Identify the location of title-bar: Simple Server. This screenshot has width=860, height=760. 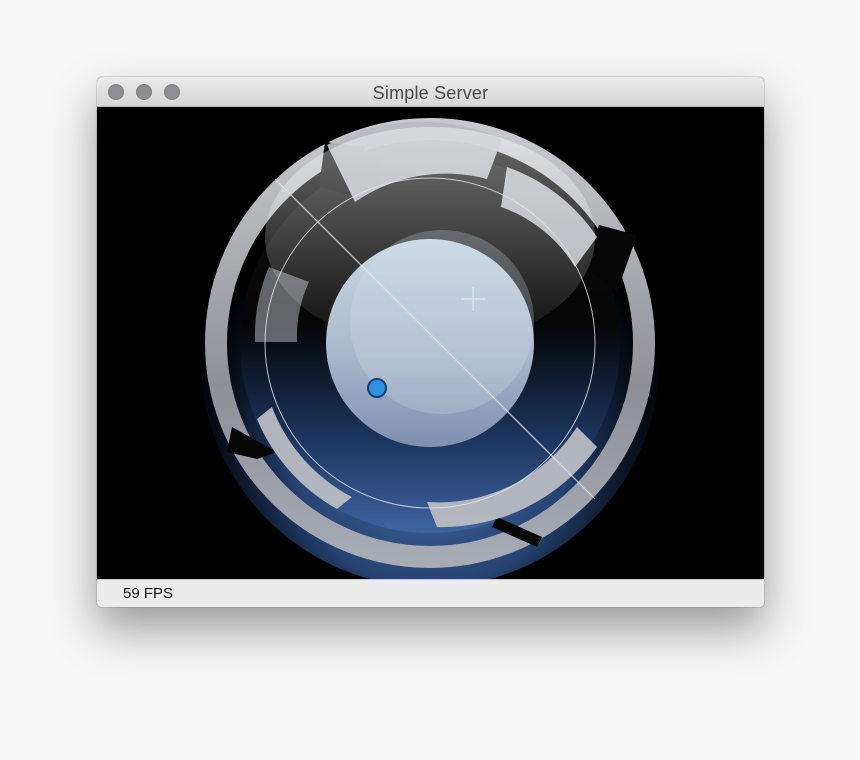
(430, 92).